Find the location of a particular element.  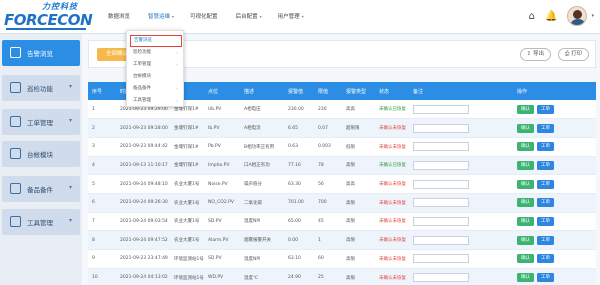

column-header: 报警类型 is located at coordinates (358, 91).